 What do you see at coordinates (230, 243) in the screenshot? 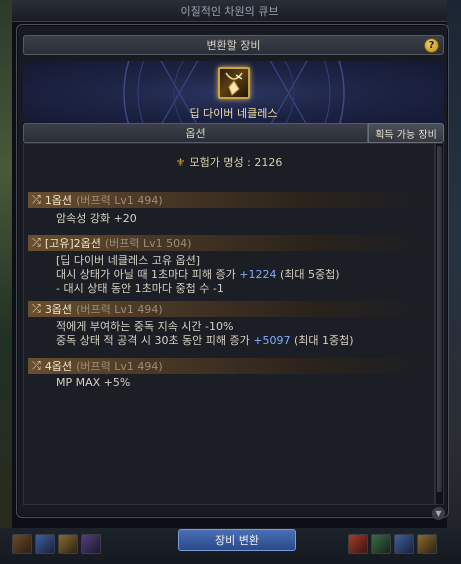
I see `option-header-2: ⤮ [고유]2옵션 (버프력 Lv1 504)` at bounding box center [230, 243].